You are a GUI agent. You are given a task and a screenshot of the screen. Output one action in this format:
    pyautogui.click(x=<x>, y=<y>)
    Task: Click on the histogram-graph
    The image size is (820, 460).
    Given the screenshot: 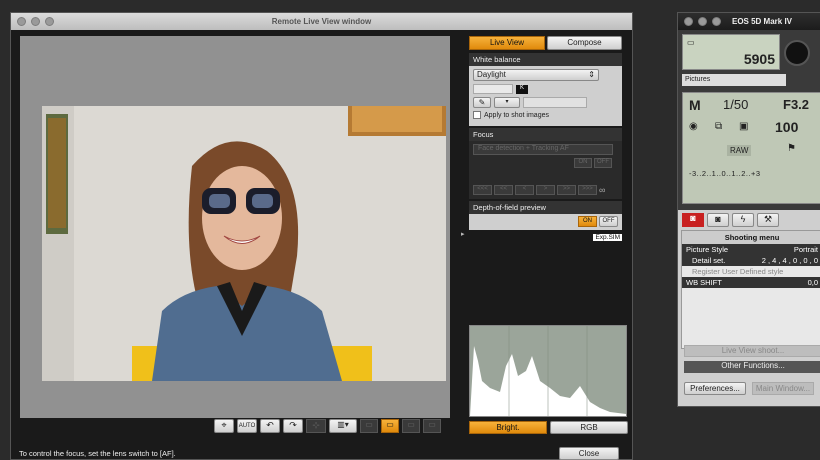 What is the action you would take?
    pyautogui.click(x=548, y=371)
    